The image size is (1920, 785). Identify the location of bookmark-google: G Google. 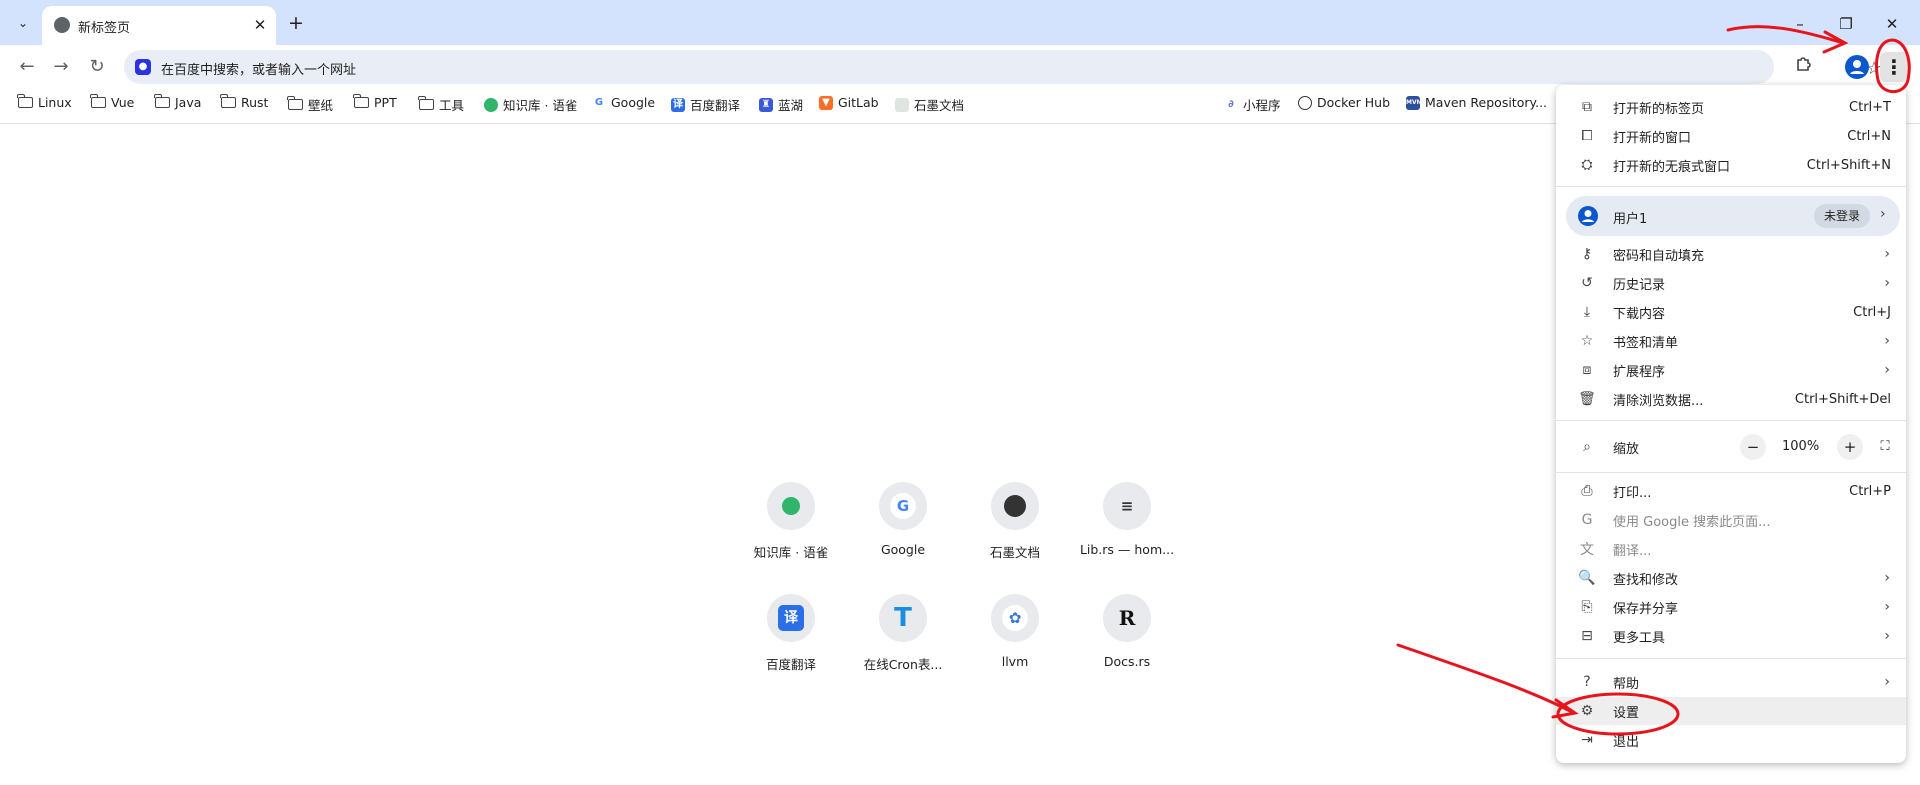
(623, 102).